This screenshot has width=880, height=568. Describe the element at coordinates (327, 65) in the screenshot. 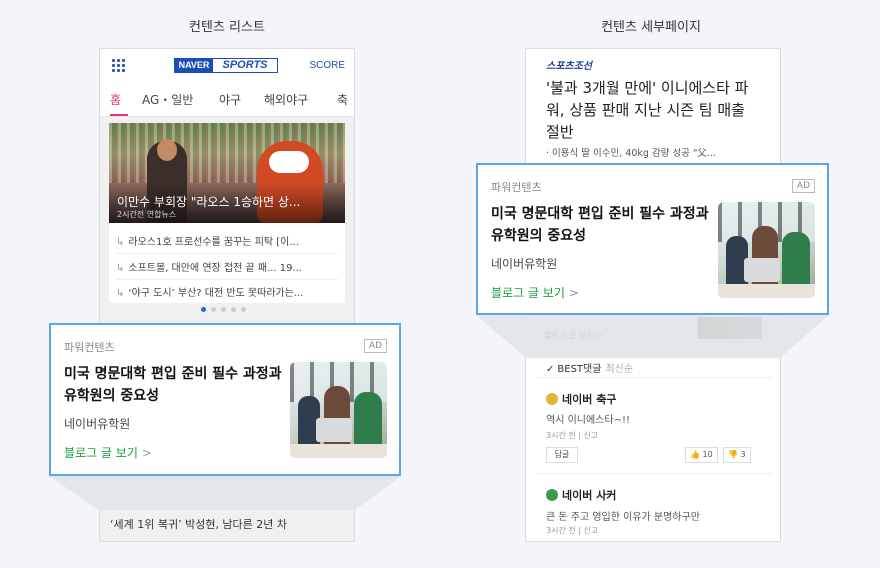

I see `score-link: SCORE` at that location.